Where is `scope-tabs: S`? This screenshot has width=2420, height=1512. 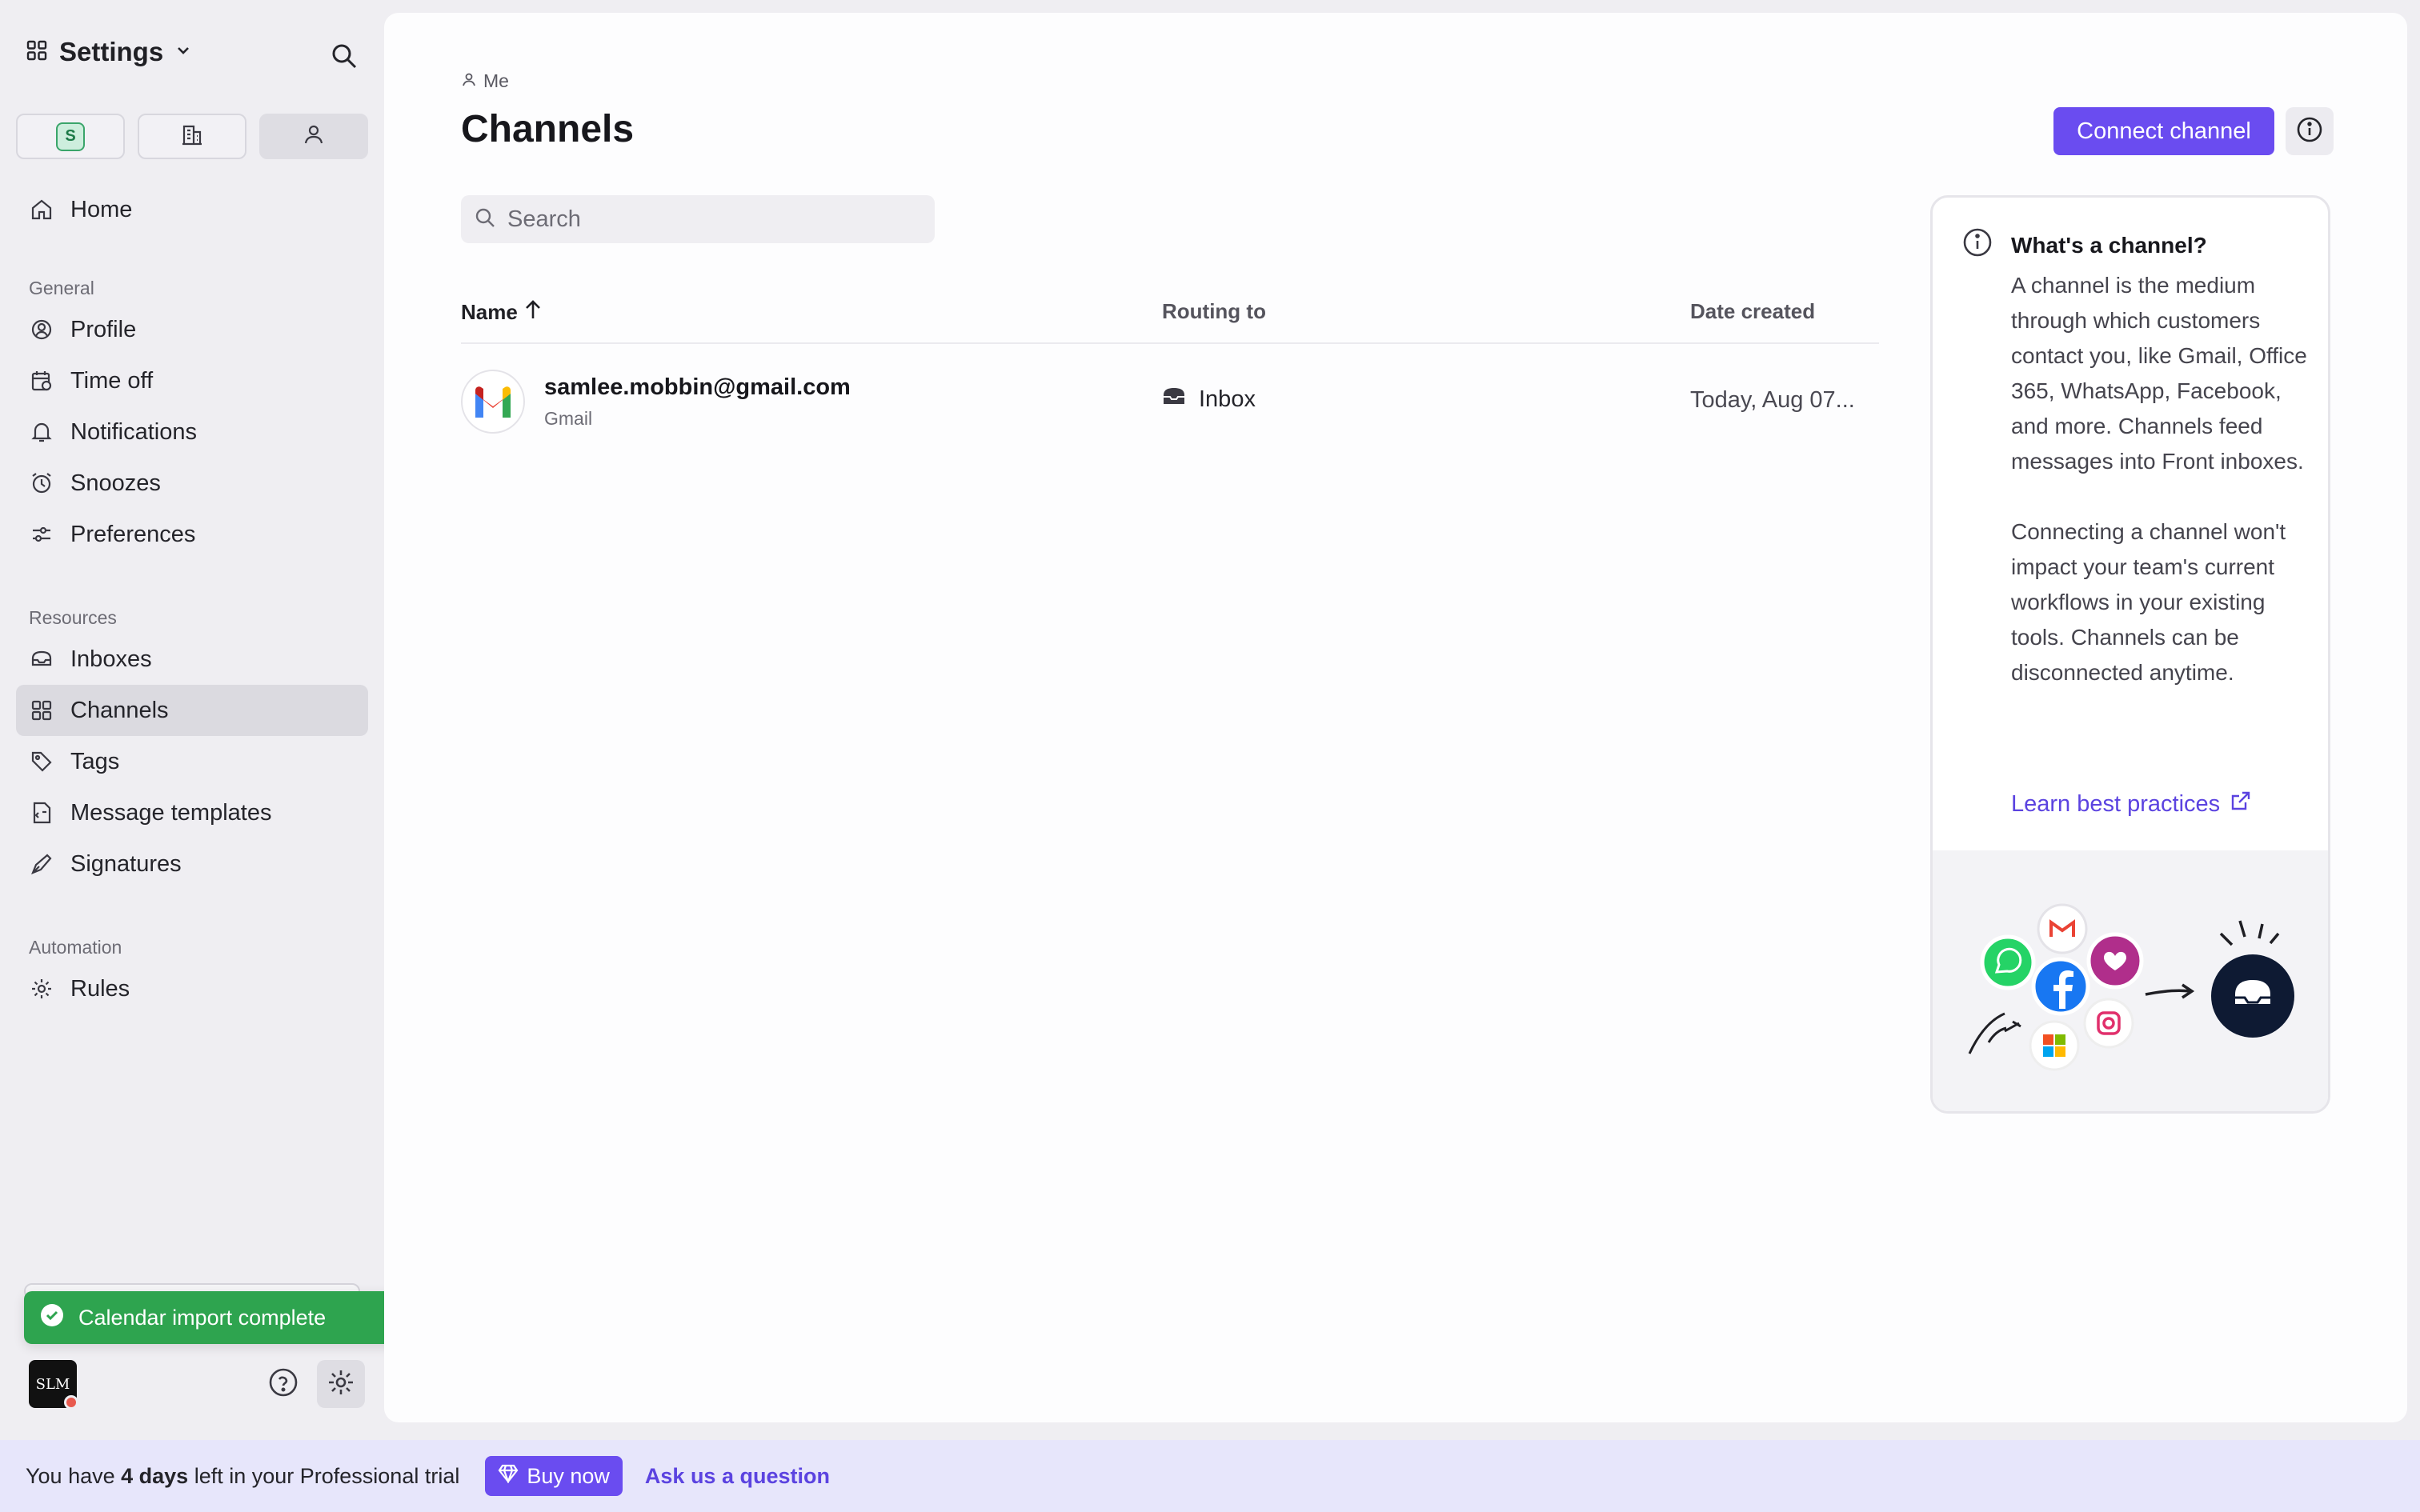
scope-tabs: S is located at coordinates (192, 136).